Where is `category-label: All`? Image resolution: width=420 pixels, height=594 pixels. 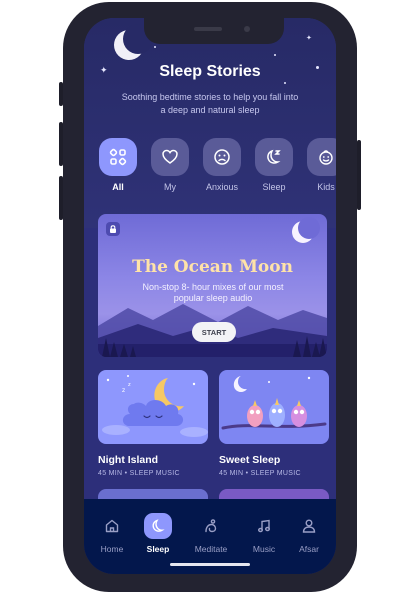
category-label: All is located at coordinates (118, 187).